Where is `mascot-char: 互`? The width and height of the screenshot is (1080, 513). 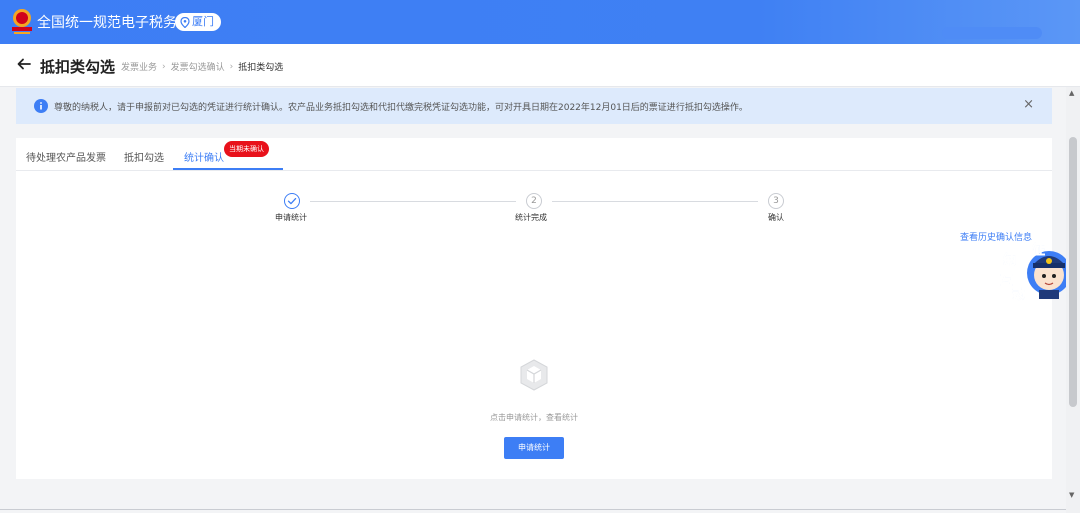 mascot-char: 互 is located at coordinates (1006, 281).